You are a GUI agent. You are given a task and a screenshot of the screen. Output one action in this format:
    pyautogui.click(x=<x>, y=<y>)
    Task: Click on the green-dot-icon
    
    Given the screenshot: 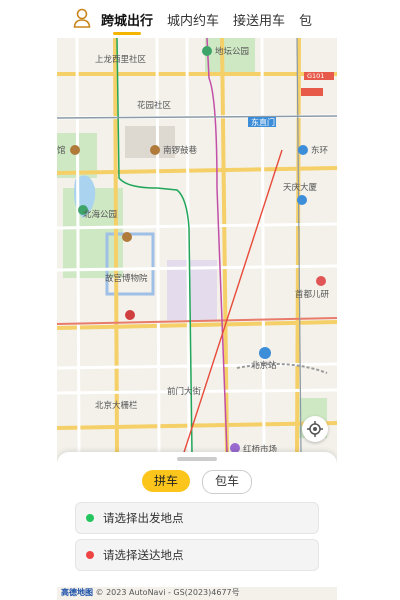 What is the action you would take?
    pyautogui.click(x=90, y=518)
    